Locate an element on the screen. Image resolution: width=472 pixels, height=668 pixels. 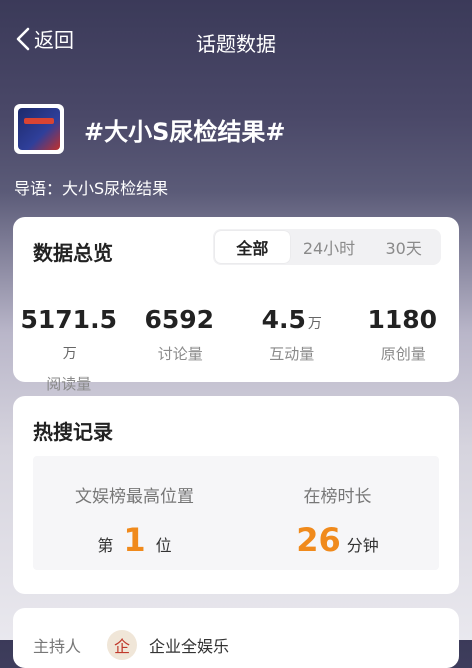
stat-discuss: 6592 讨论量 is located at coordinates (181, 349).